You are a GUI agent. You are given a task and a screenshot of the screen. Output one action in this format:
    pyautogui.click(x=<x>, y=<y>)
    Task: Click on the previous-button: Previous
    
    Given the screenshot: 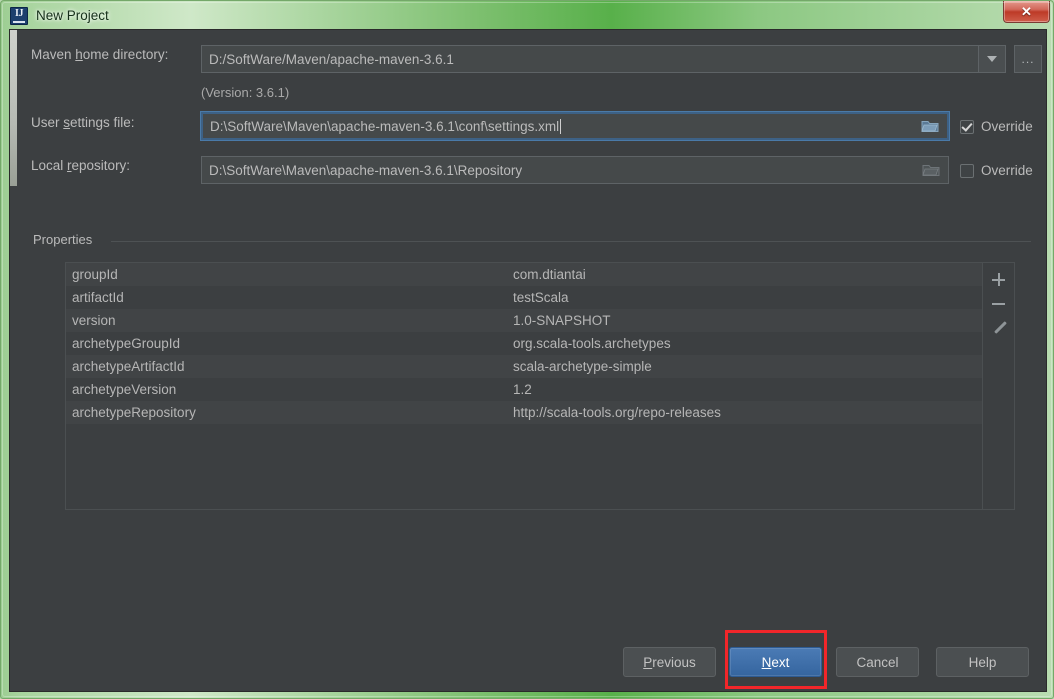 What is the action you would take?
    pyautogui.click(x=669, y=662)
    